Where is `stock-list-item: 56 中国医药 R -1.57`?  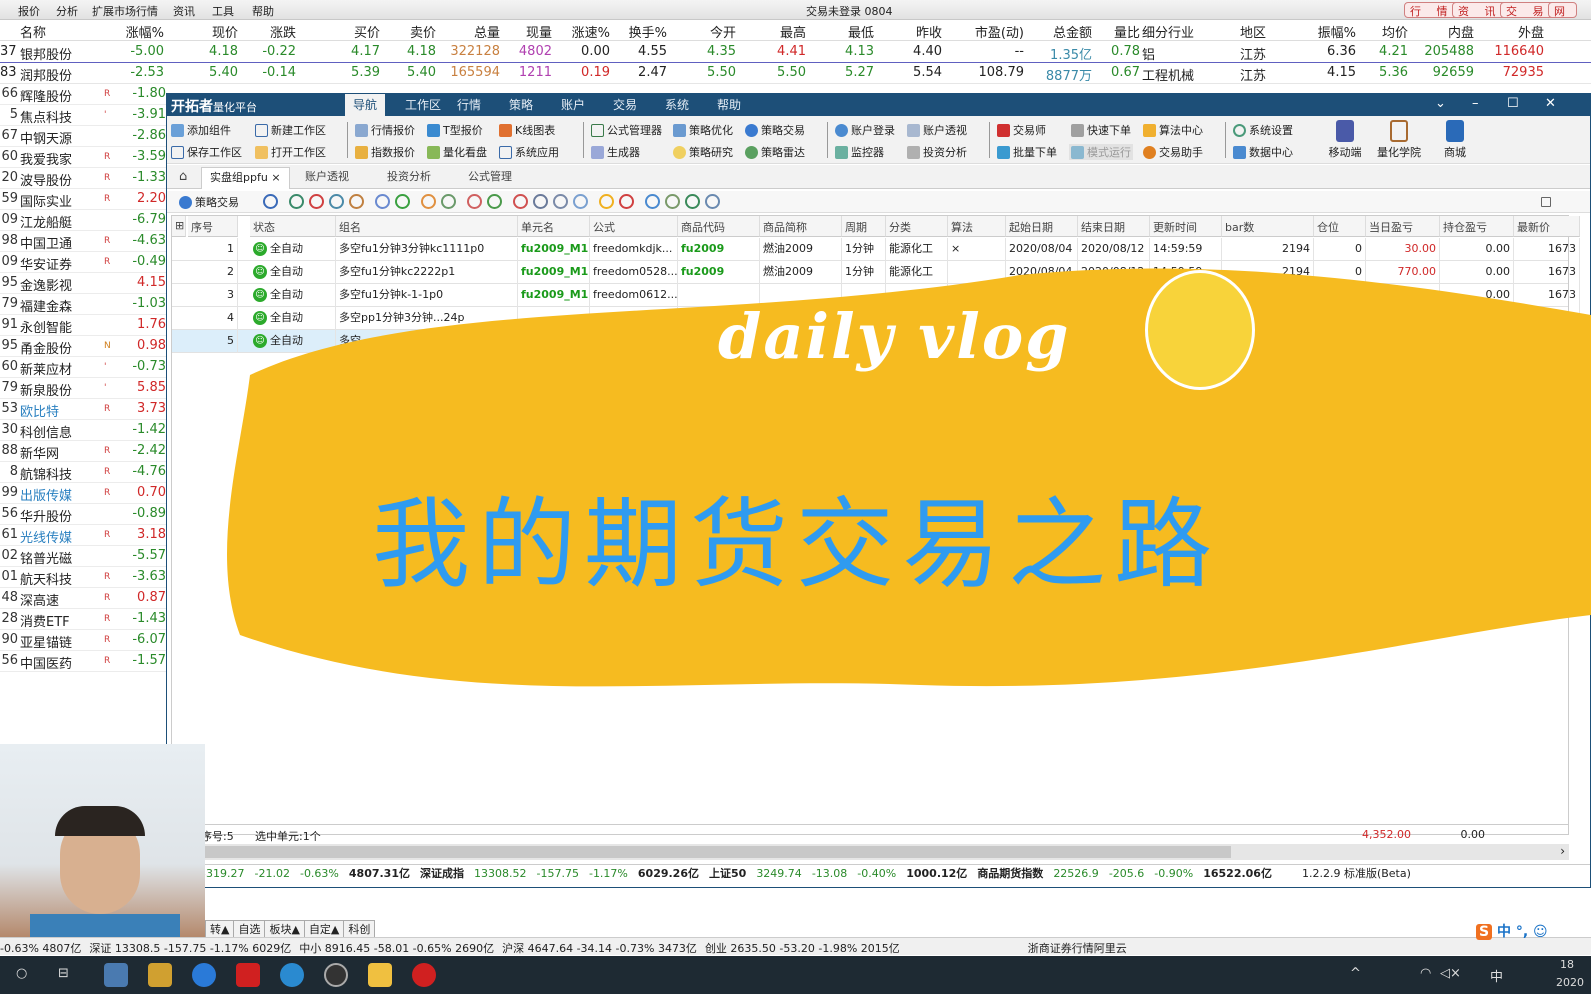
stock-list-item: 56 中国医药 R -1.57 is located at coordinates (83, 661).